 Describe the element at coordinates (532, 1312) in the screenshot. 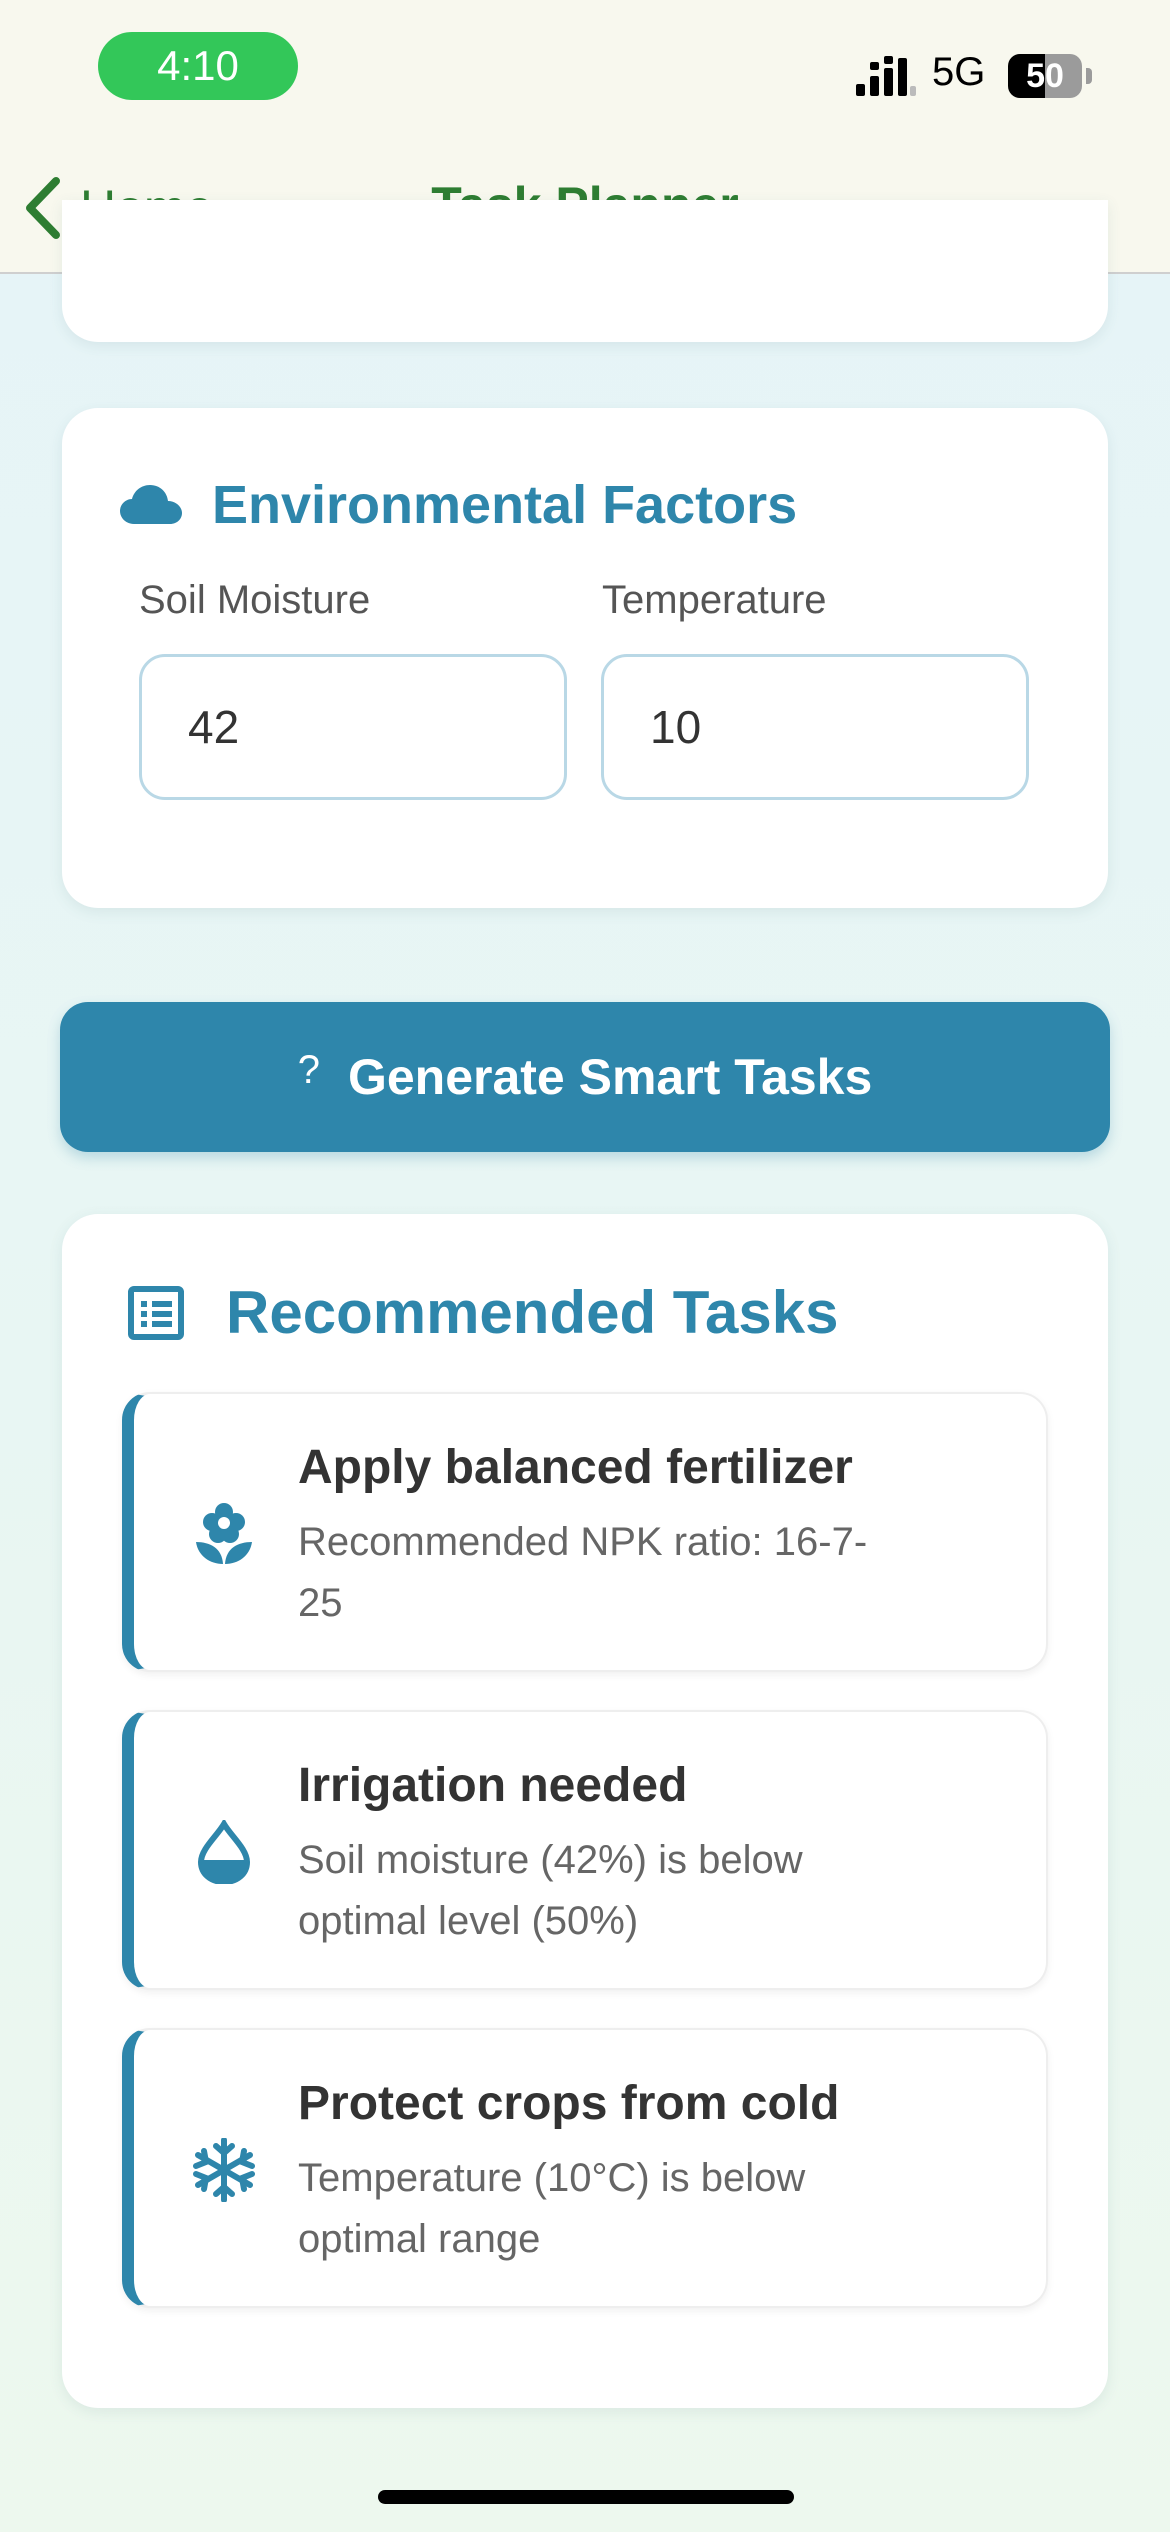

I see `tasks-title: Recommended Tasks` at that location.